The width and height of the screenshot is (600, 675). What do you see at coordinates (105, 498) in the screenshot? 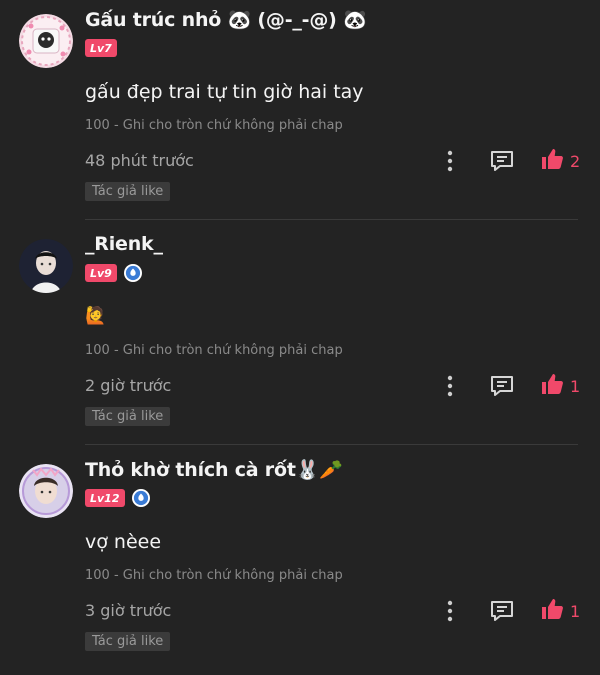
I see `level-badge: Lv12` at bounding box center [105, 498].